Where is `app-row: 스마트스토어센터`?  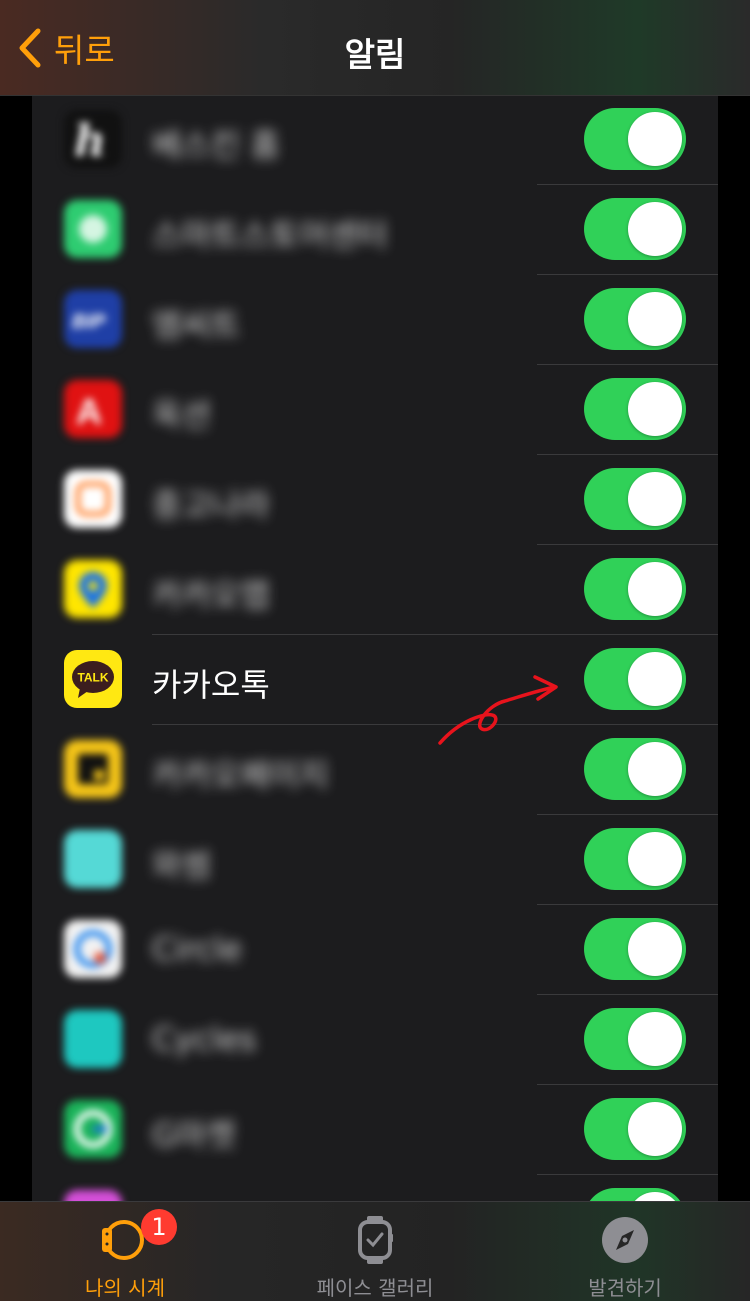 app-row: 스마트스토어센터 is located at coordinates (375, 230).